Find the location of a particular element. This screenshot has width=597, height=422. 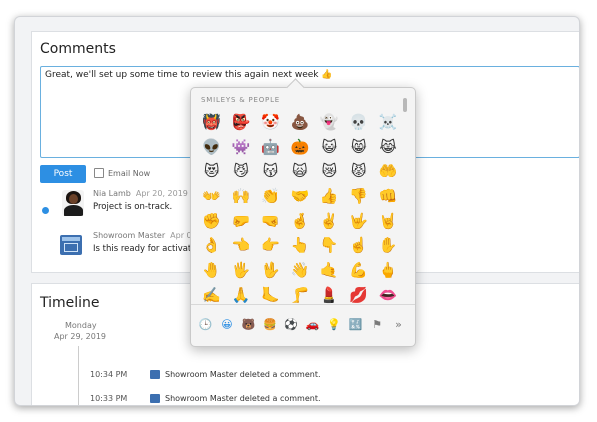

objects-icon: 💡 is located at coordinates (334, 324).